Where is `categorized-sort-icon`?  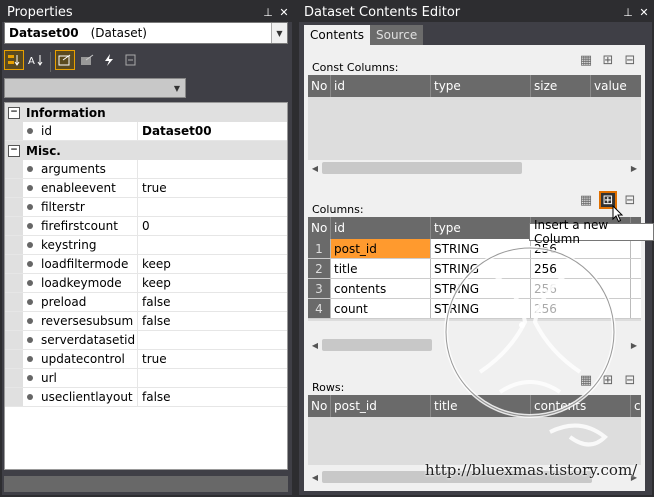
categorized-sort-icon is located at coordinates (14, 60).